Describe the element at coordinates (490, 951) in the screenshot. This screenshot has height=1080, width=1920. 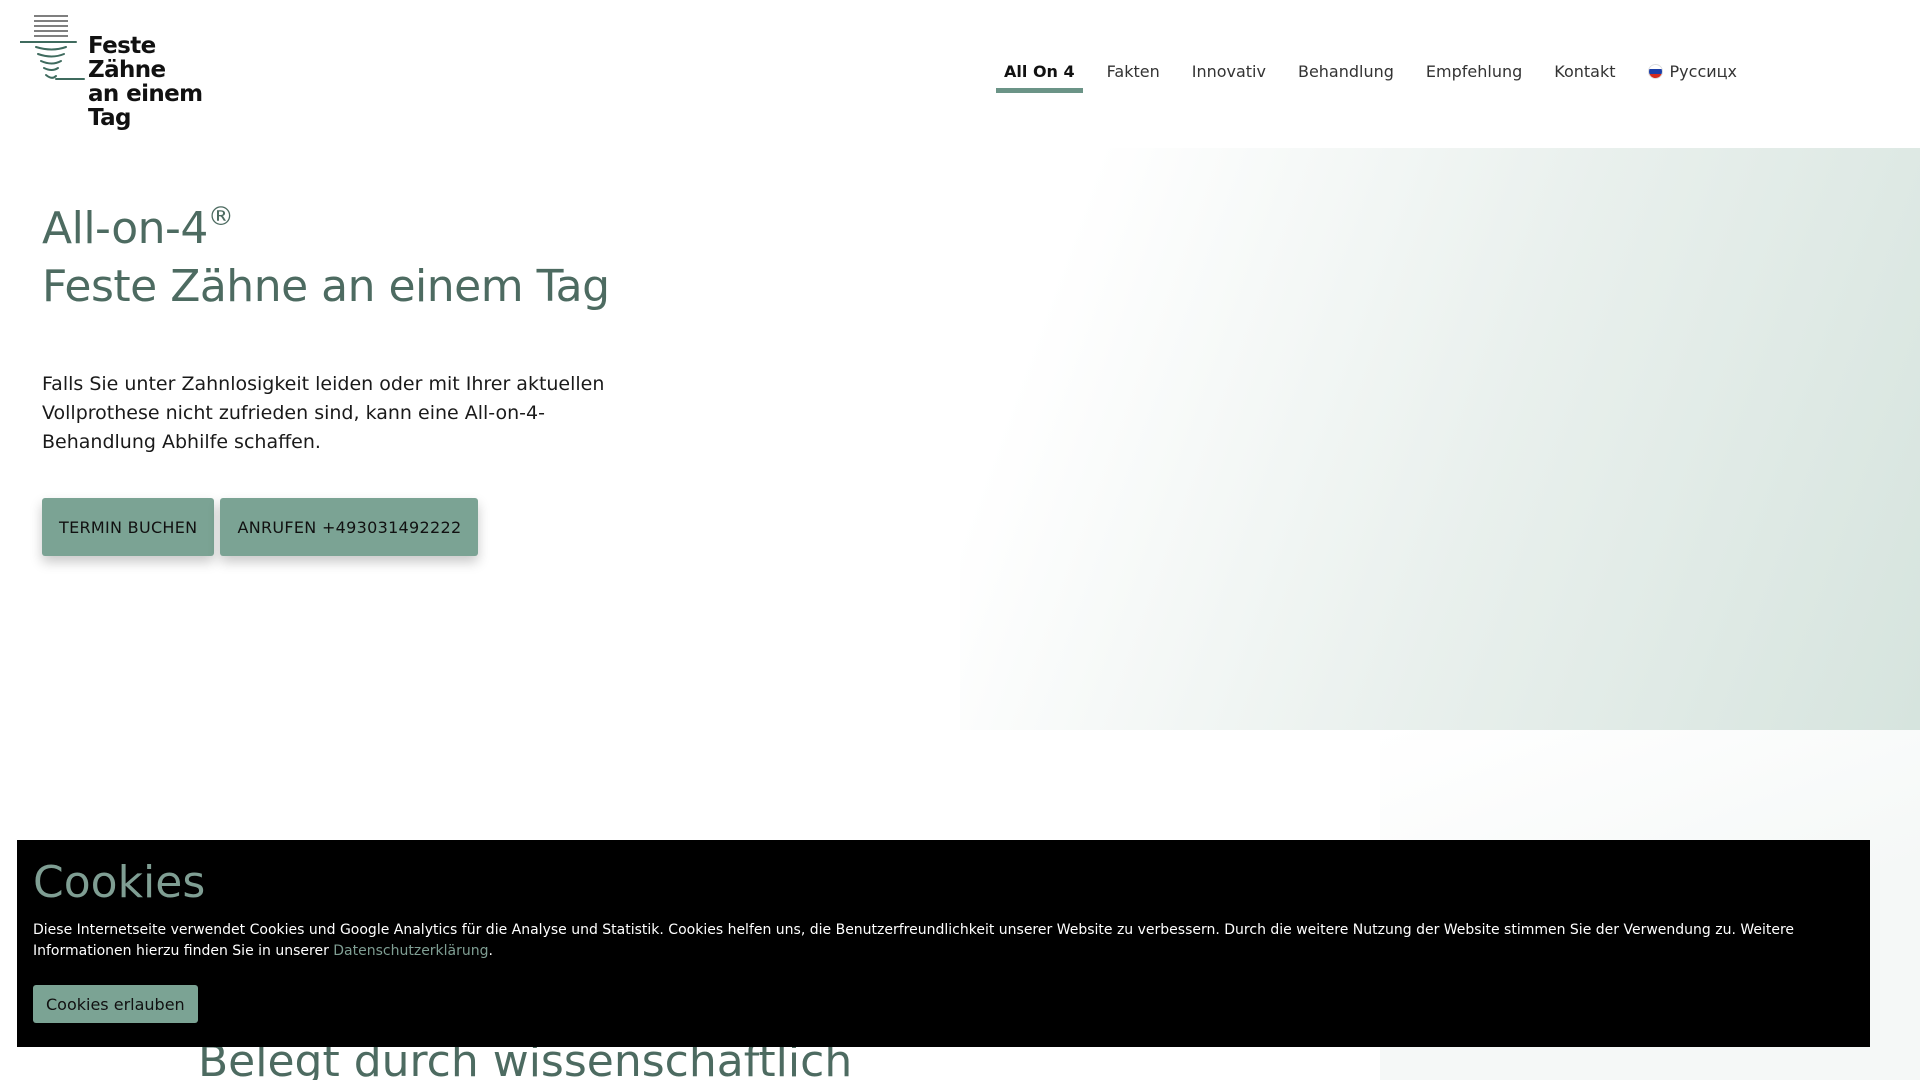
I see `cookie-text-end: .` at that location.